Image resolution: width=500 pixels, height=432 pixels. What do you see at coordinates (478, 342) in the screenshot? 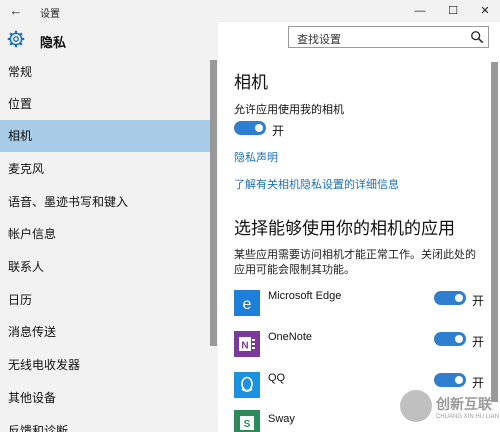
I see `onenote-toggle-state: 开` at bounding box center [478, 342].